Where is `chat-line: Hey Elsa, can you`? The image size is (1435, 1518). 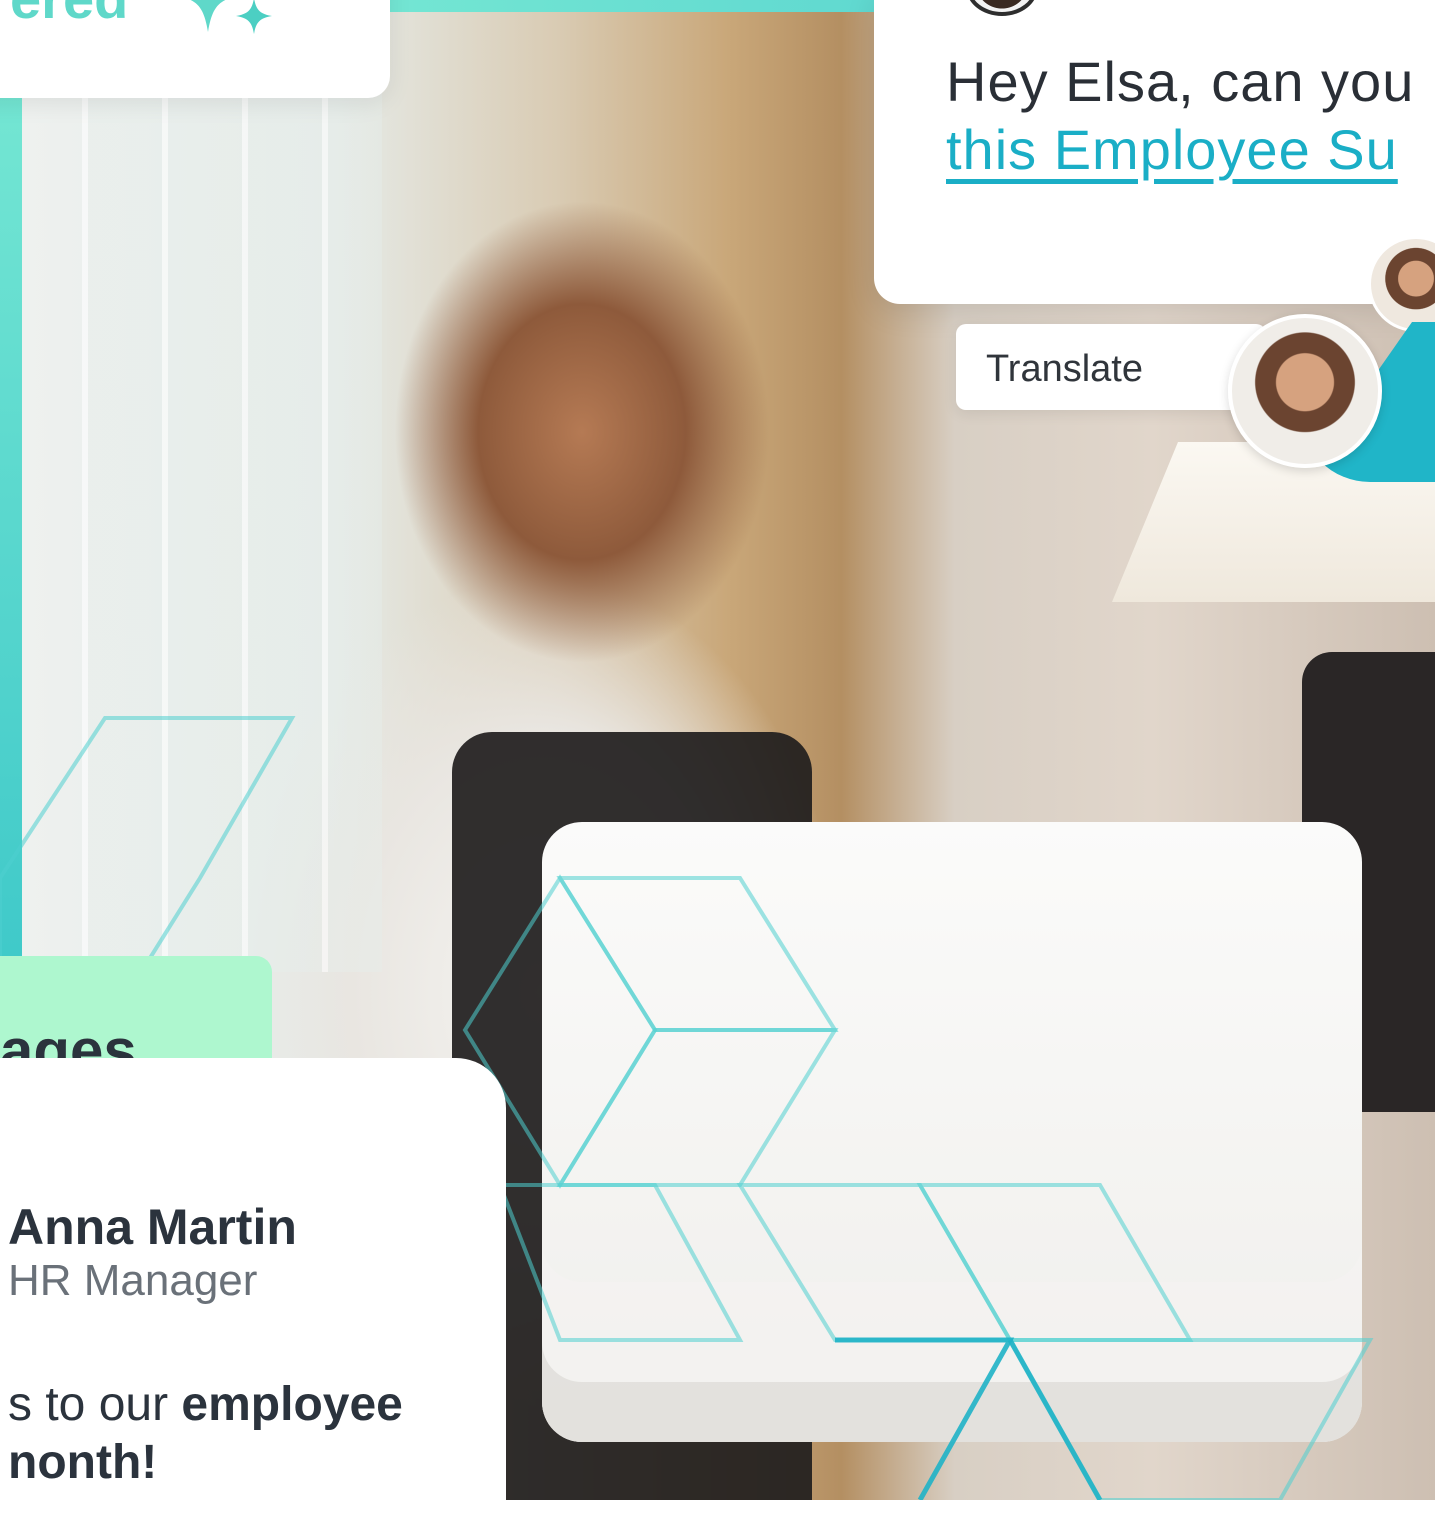 chat-line: Hey Elsa, can you is located at coordinates (1180, 81).